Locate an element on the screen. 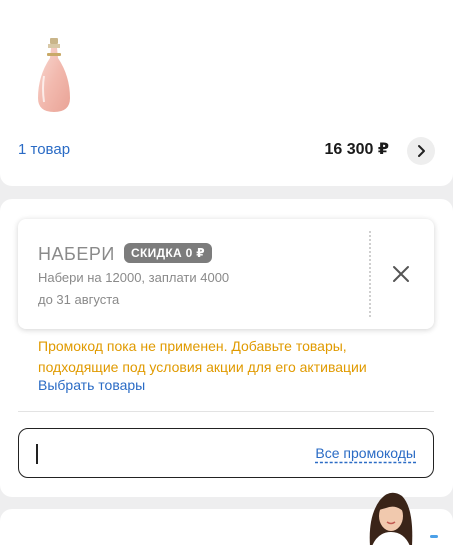  select-products-link: Выбрать товары is located at coordinates (91, 385).